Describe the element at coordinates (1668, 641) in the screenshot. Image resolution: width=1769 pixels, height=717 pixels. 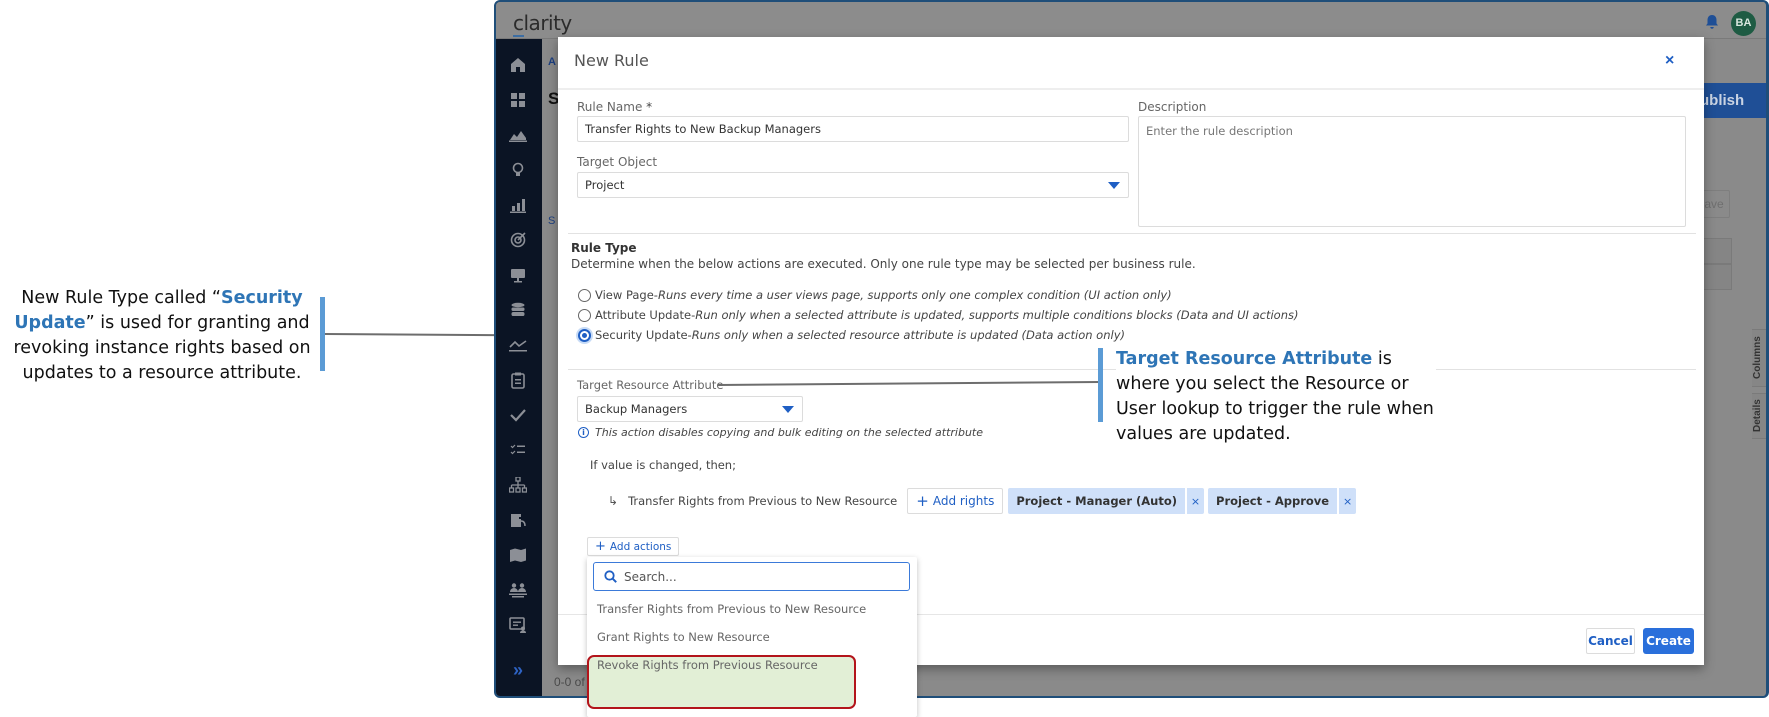
I see `create-button: Create` at that location.